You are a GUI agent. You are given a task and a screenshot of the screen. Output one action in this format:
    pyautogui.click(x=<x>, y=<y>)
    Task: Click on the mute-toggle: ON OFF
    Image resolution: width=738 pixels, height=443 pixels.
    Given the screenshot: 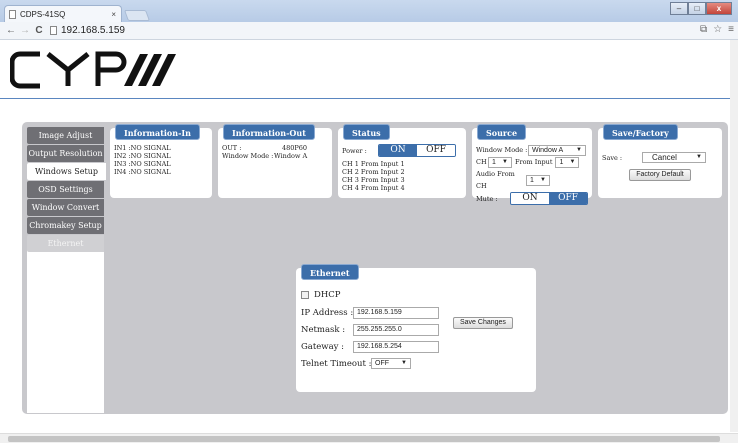 What is the action you would take?
    pyautogui.click(x=549, y=198)
    